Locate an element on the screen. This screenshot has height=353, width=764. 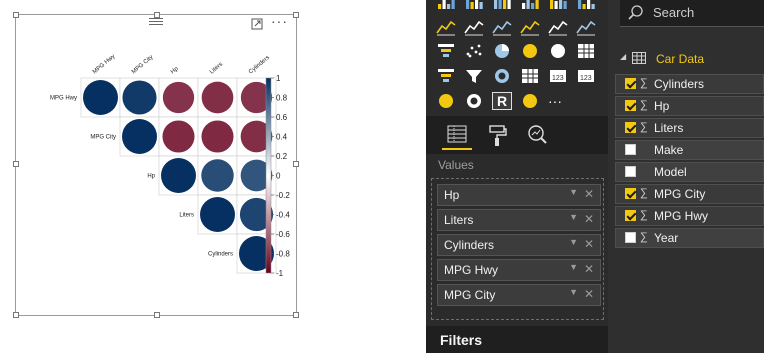
line-clustered-icon is located at coordinates (558, 27).